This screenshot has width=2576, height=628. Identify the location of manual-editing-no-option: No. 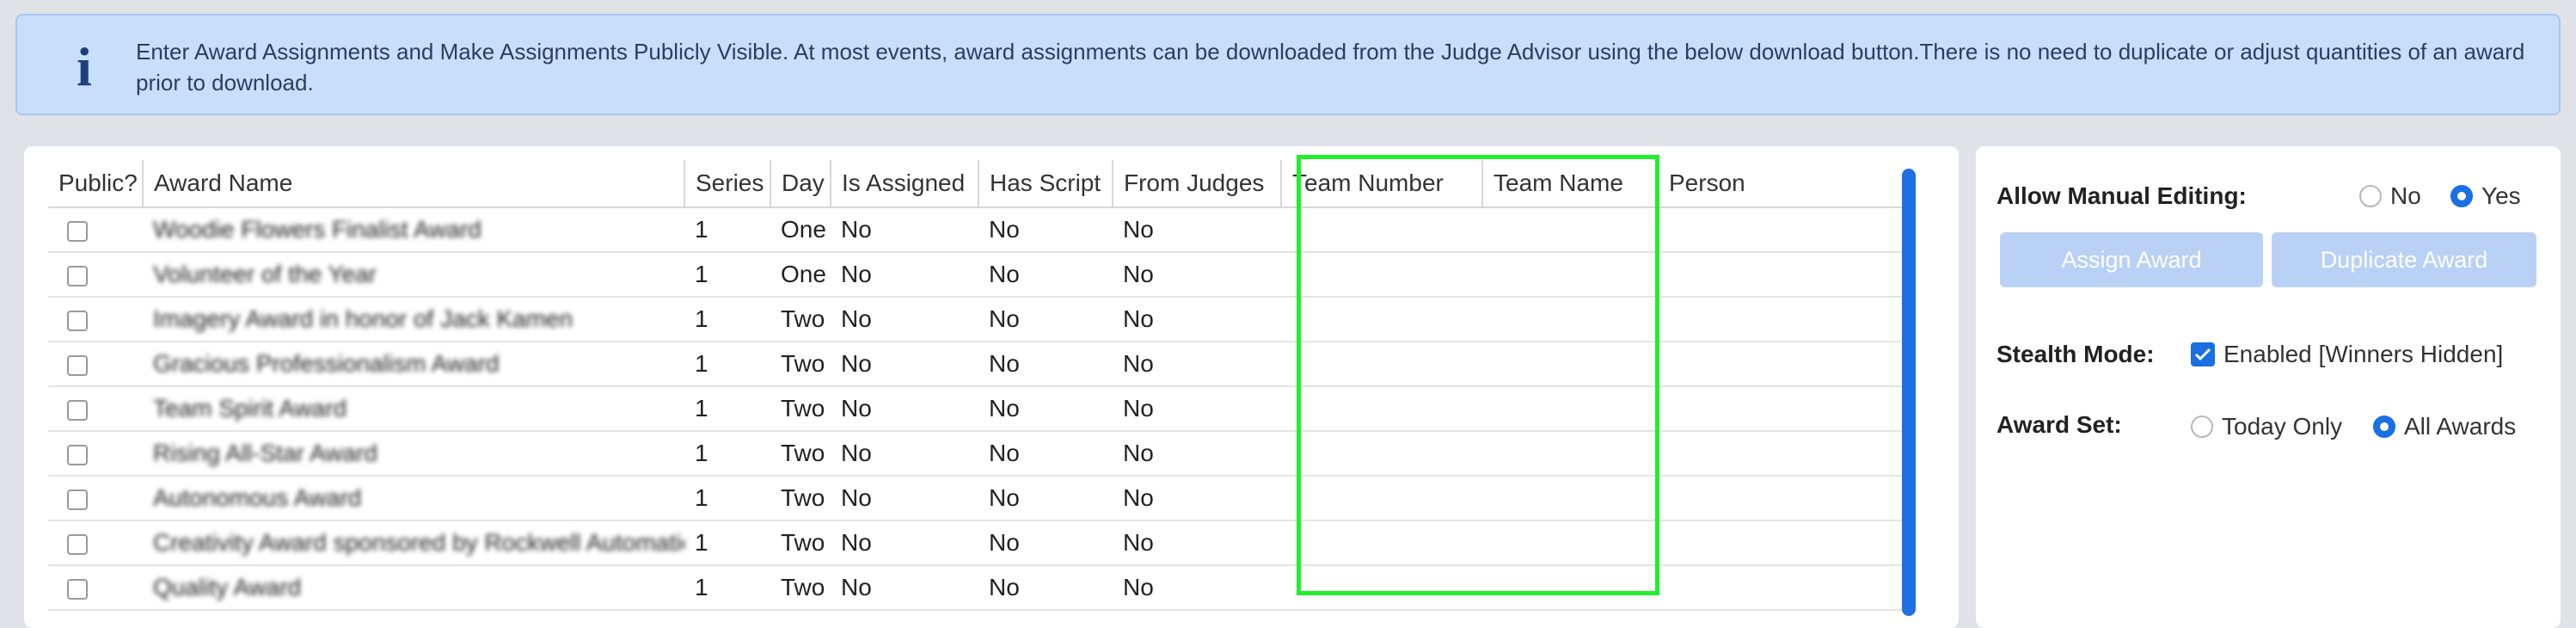
(2390, 196).